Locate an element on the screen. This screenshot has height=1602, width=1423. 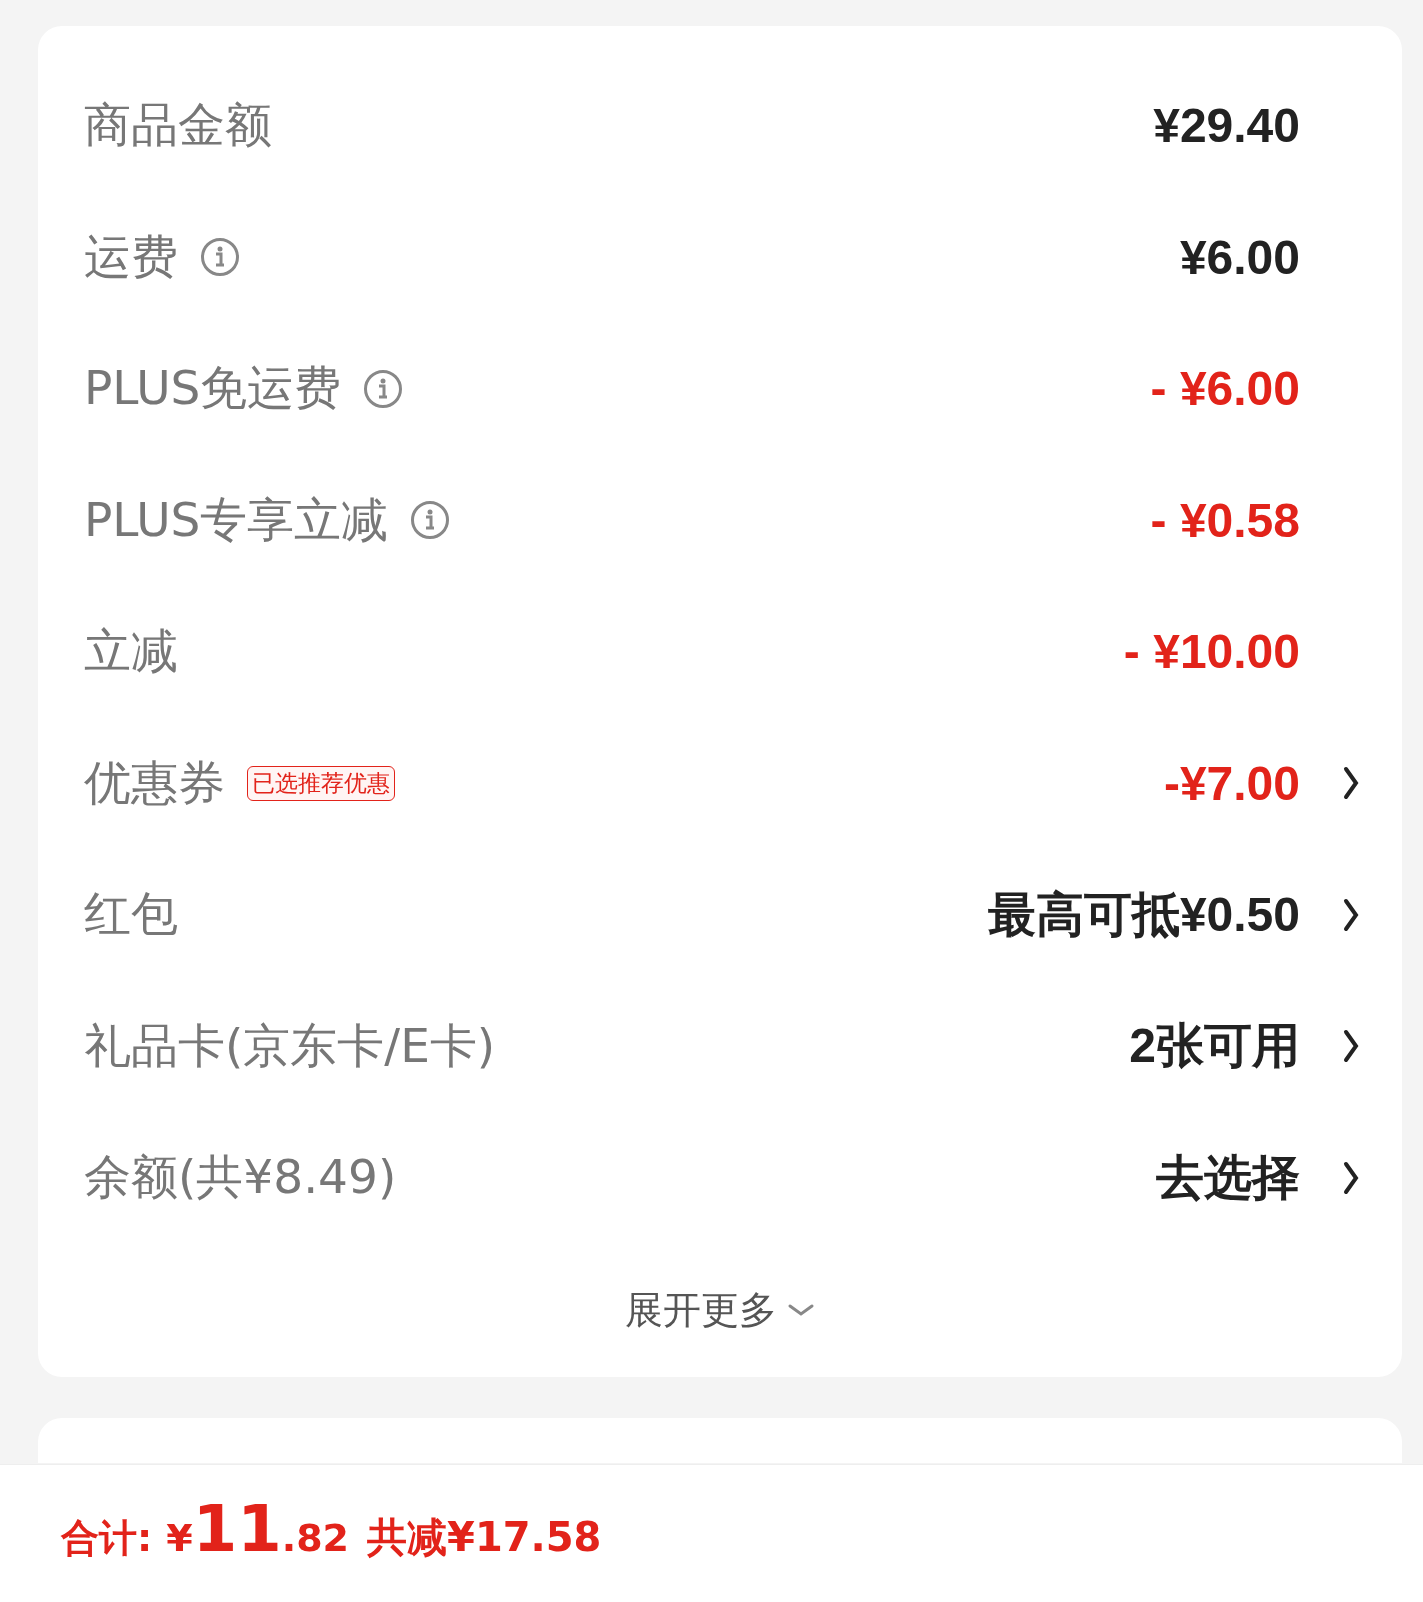
total-label: 合计: is located at coordinates (107, 1538).